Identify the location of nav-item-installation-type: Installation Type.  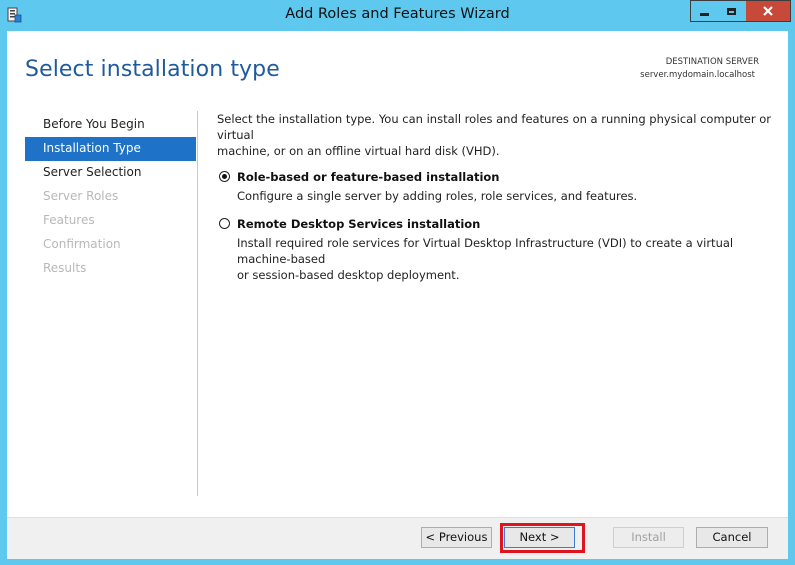
(110, 149).